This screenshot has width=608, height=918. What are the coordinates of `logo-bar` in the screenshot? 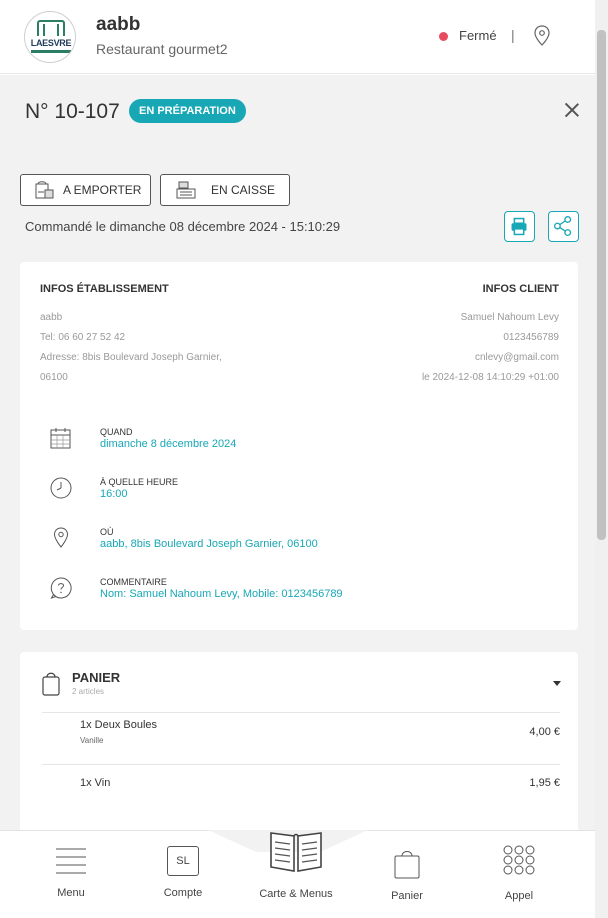 It's located at (51, 51).